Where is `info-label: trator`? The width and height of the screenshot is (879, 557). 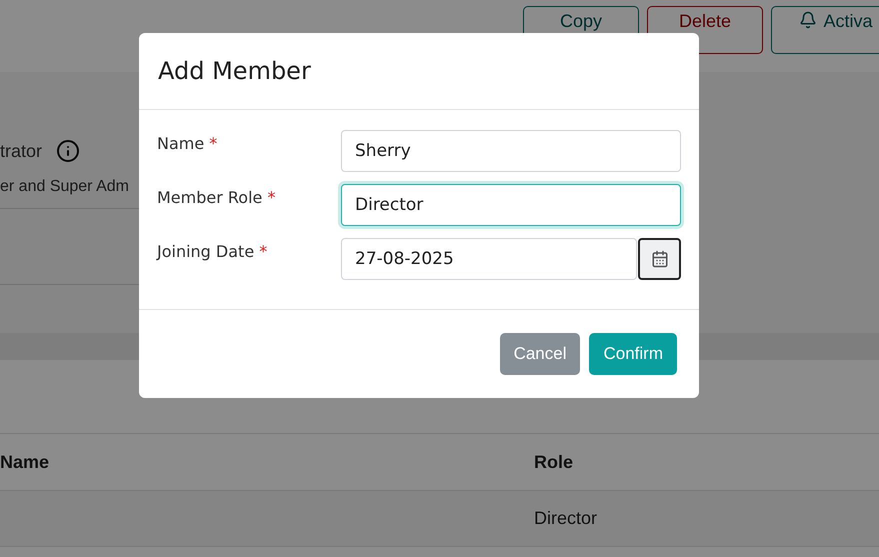 info-label: trator is located at coordinates (21, 151).